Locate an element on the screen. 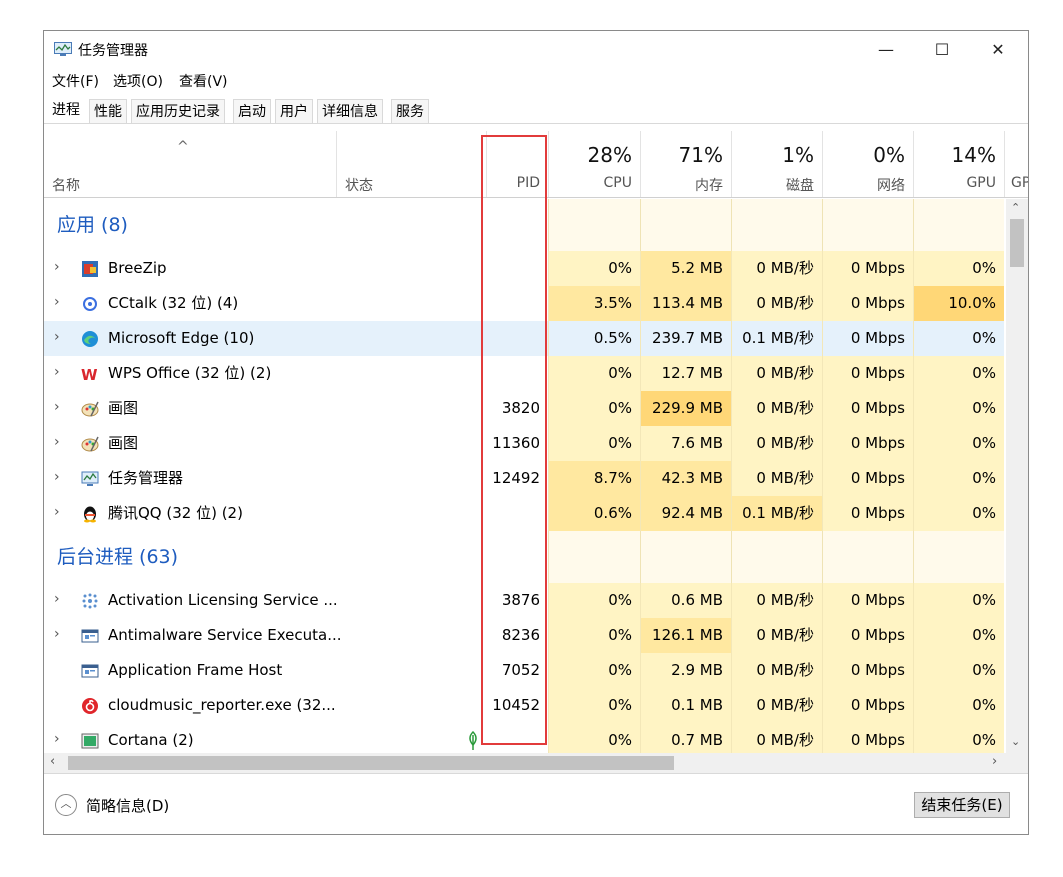  column-gpu: 14% GPU is located at coordinates (958, 164).